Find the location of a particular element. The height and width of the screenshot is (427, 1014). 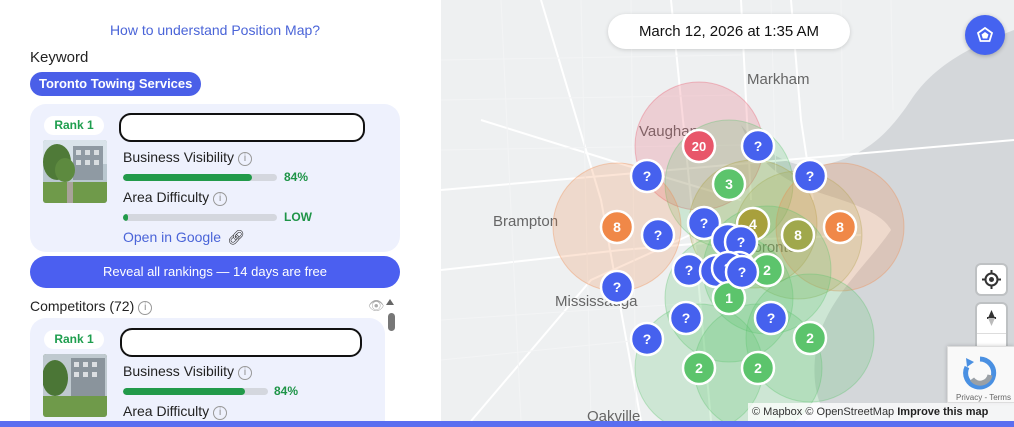

marker-label: 1 is located at coordinates (729, 298).